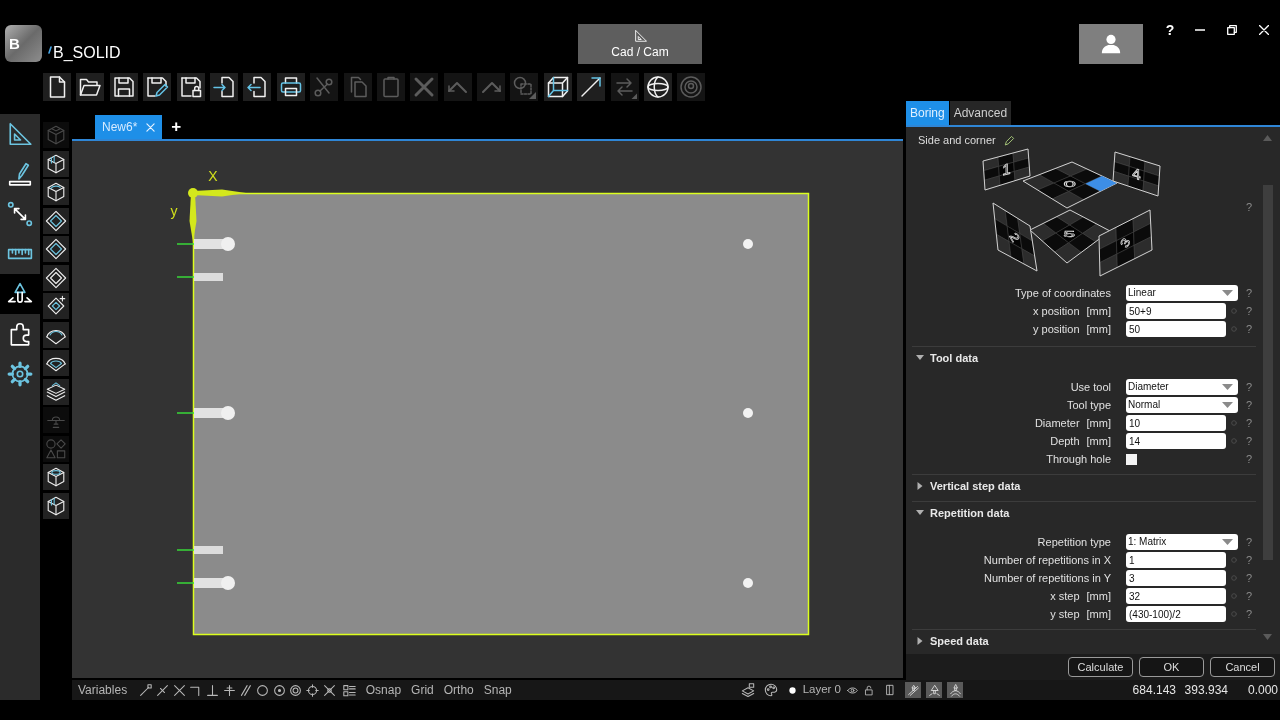 The image size is (1280, 720). What do you see at coordinates (458, 690) in the screenshot?
I see `toggle-button: Ortho` at bounding box center [458, 690].